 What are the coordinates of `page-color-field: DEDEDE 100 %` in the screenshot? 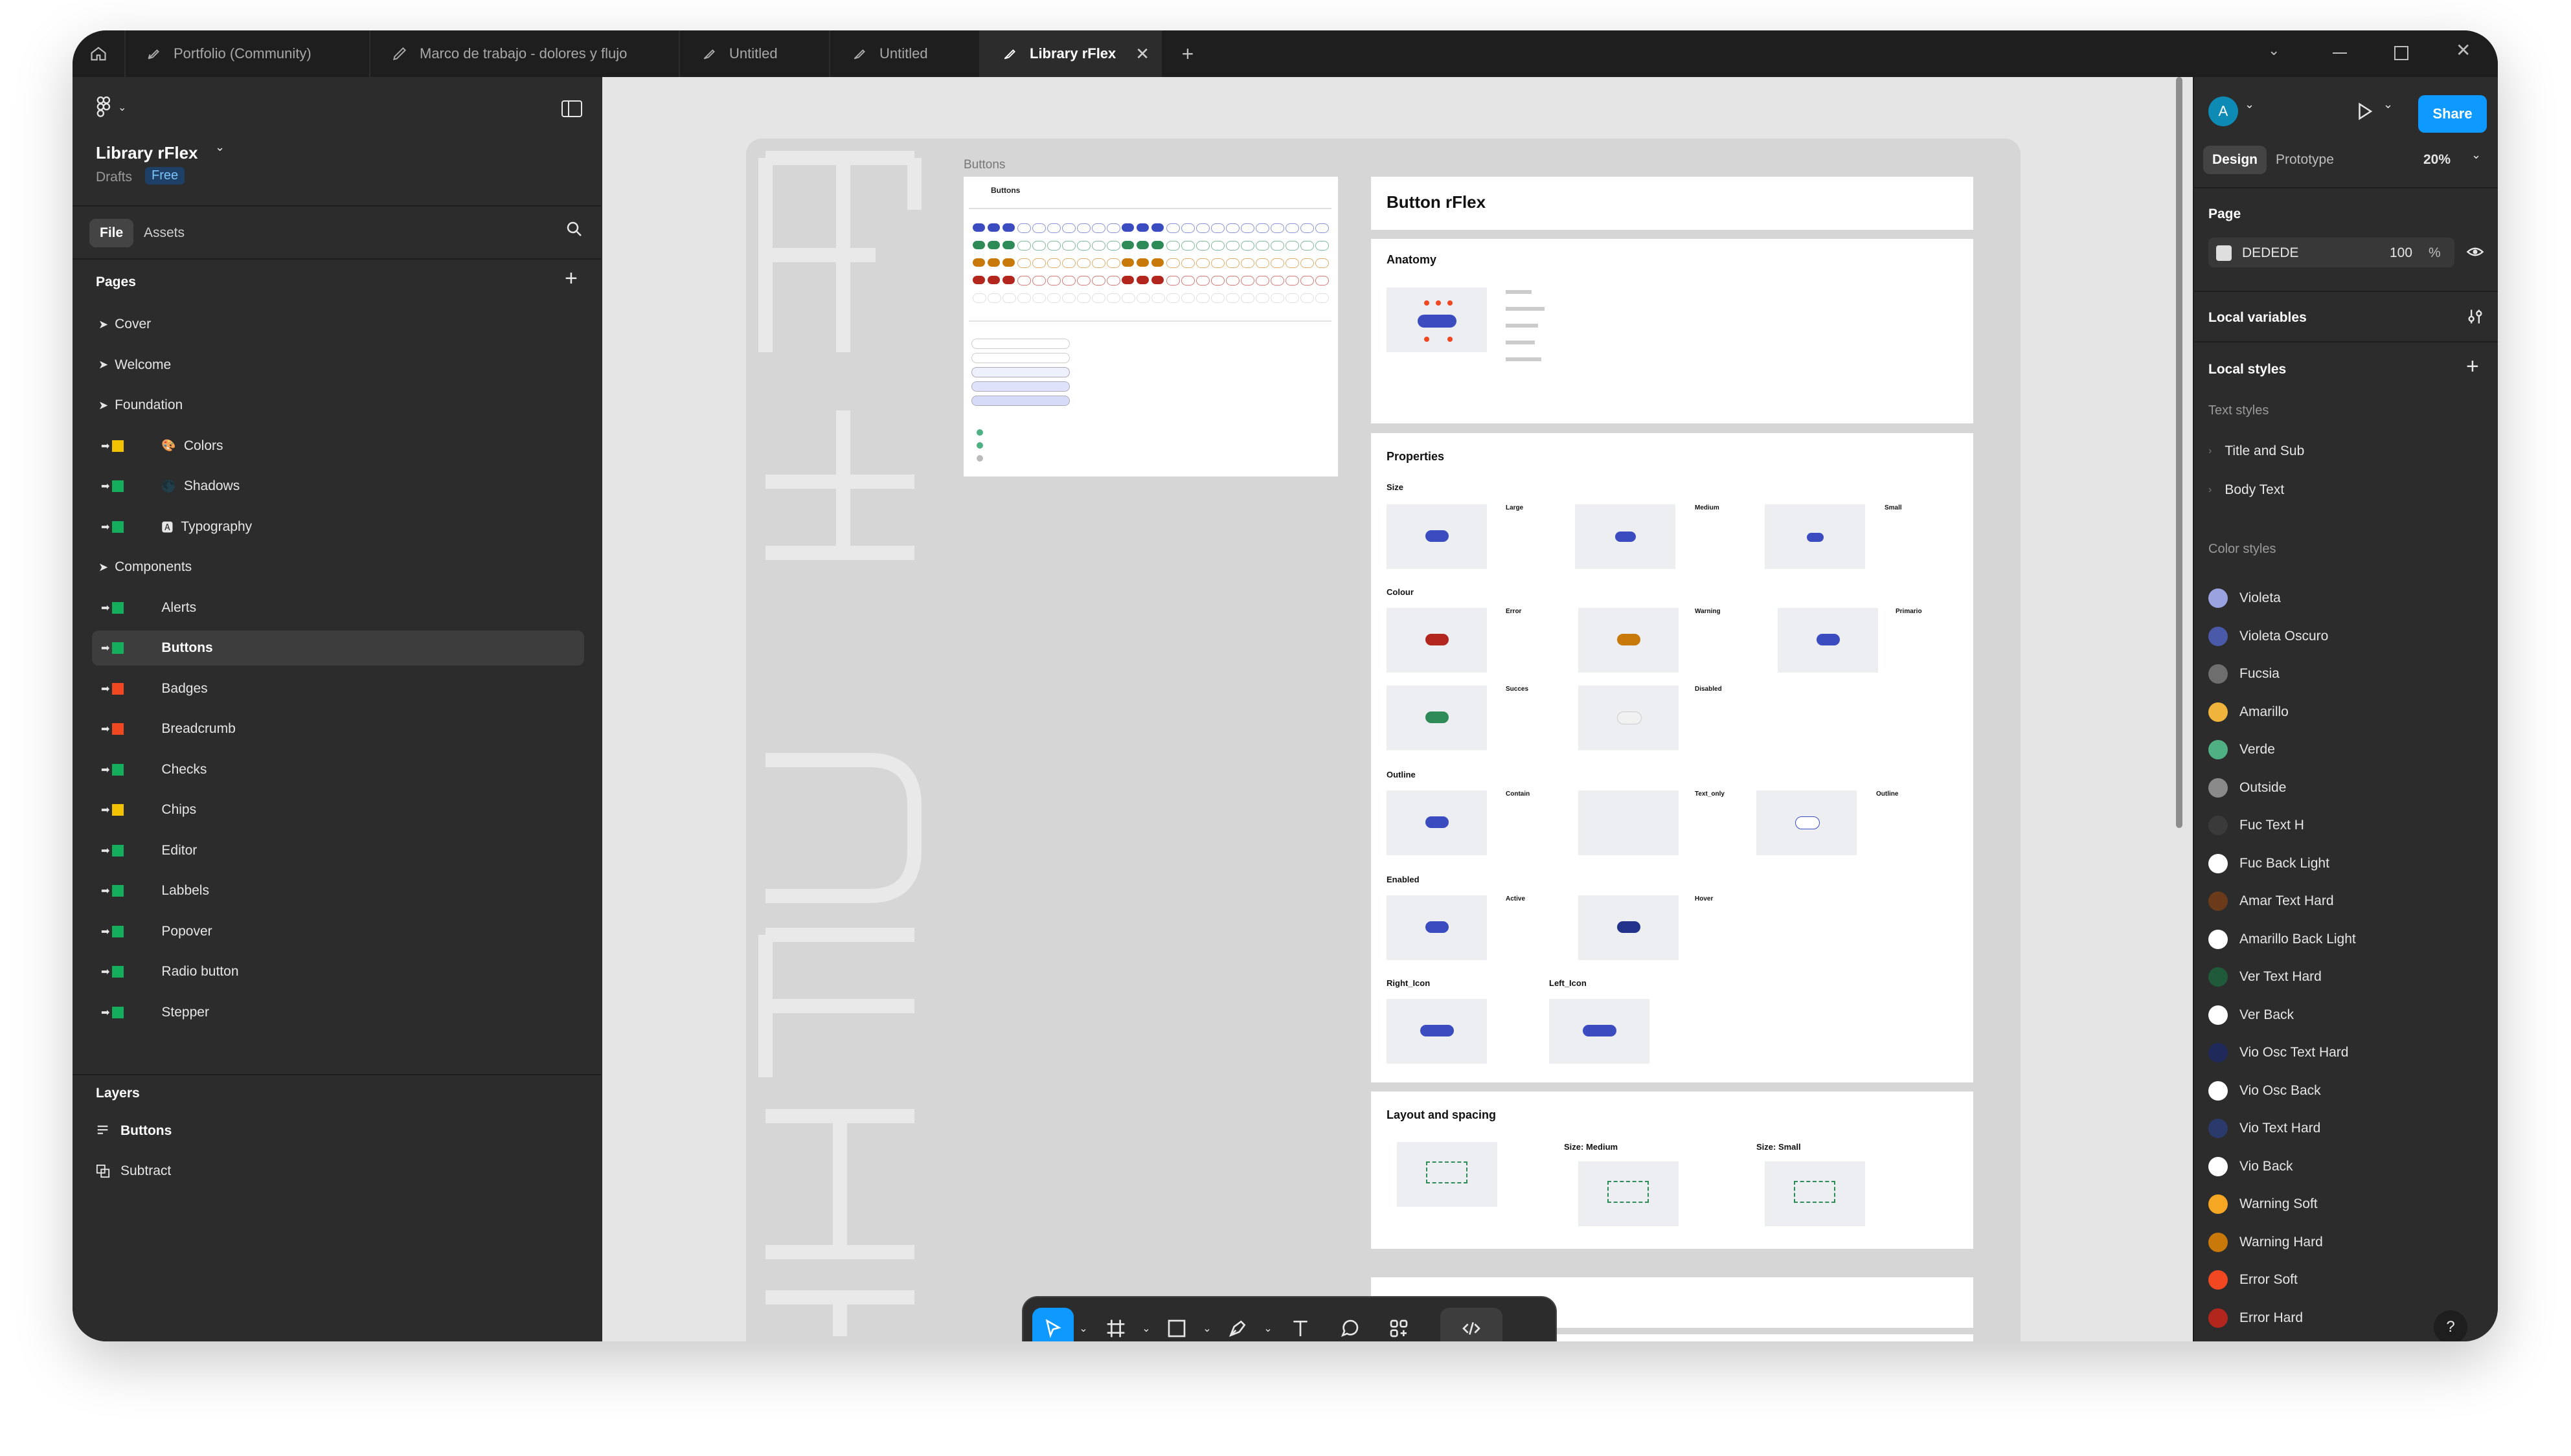 It's located at (2331, 253).